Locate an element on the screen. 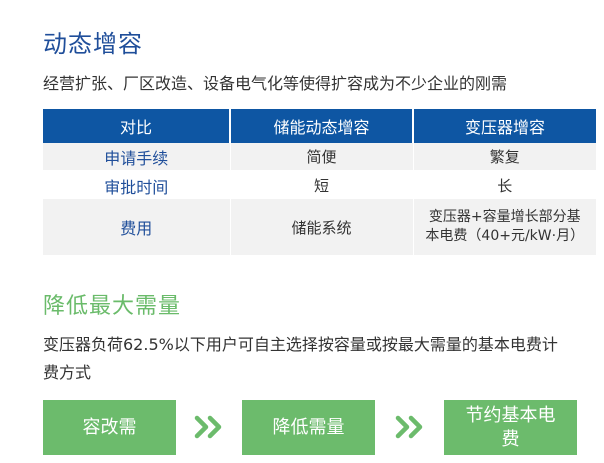  table-header-row: 对比 储能动态增容 变压器增容 is located at coordinates (319, 126).